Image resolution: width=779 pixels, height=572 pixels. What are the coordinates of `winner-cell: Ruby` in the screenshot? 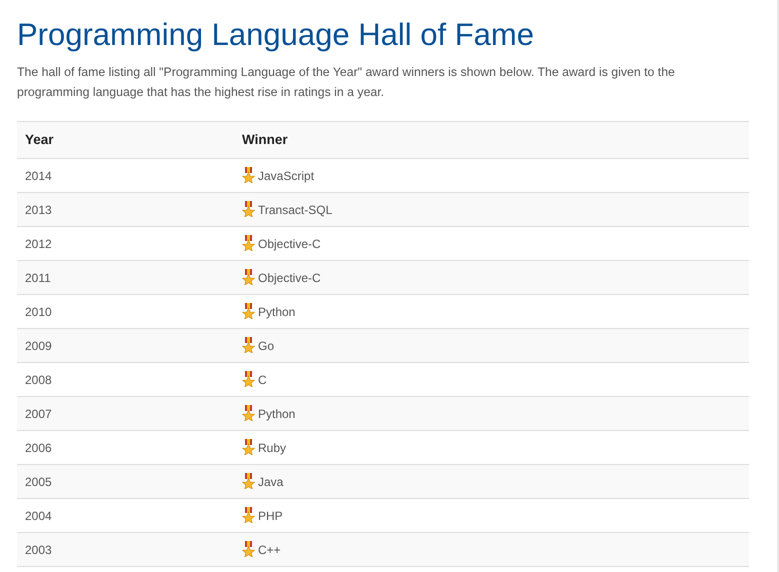 It's located at (272, 447).